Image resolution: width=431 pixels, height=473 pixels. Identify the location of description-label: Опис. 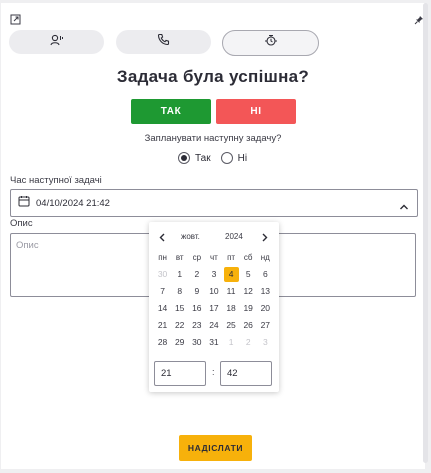
(21, 223).